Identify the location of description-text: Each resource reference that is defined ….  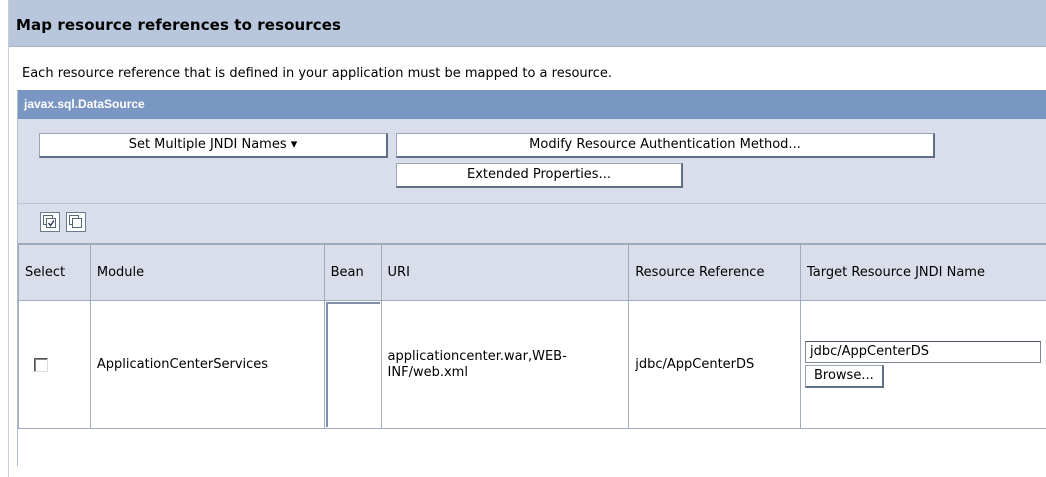
(317, 73).